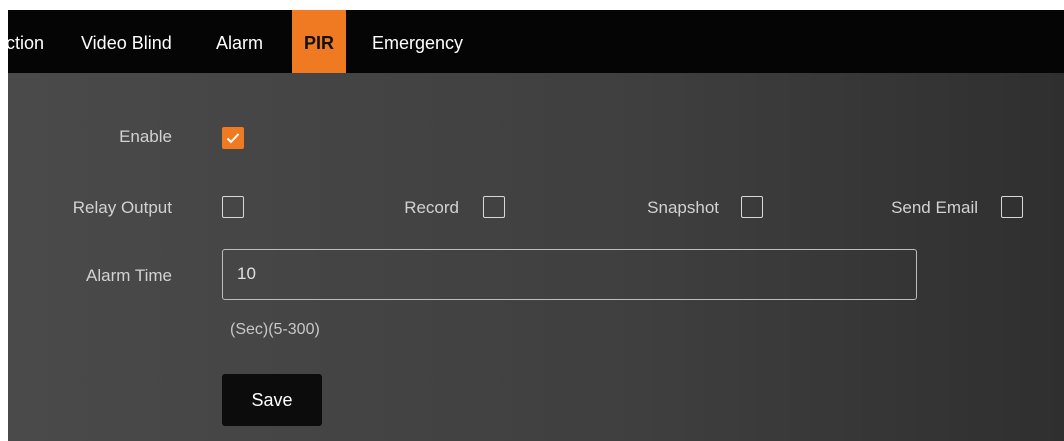  I want to click on tab-alarm: Alarm, so click(239, 41).